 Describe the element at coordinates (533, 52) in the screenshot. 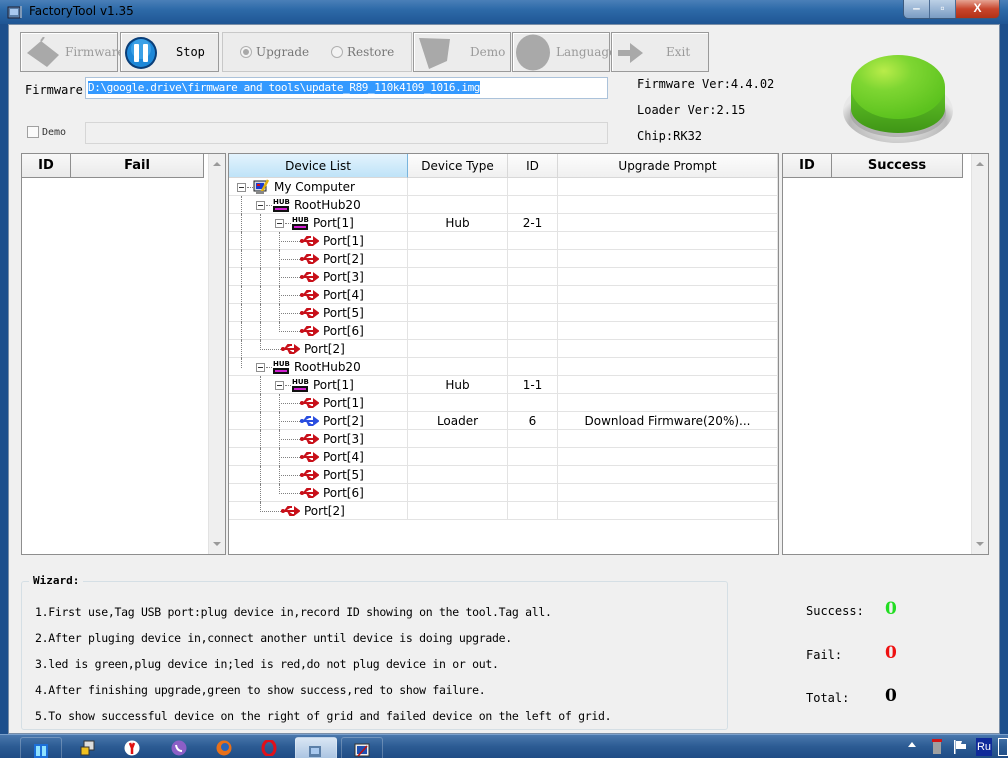

I see `globe-icon` at that location.